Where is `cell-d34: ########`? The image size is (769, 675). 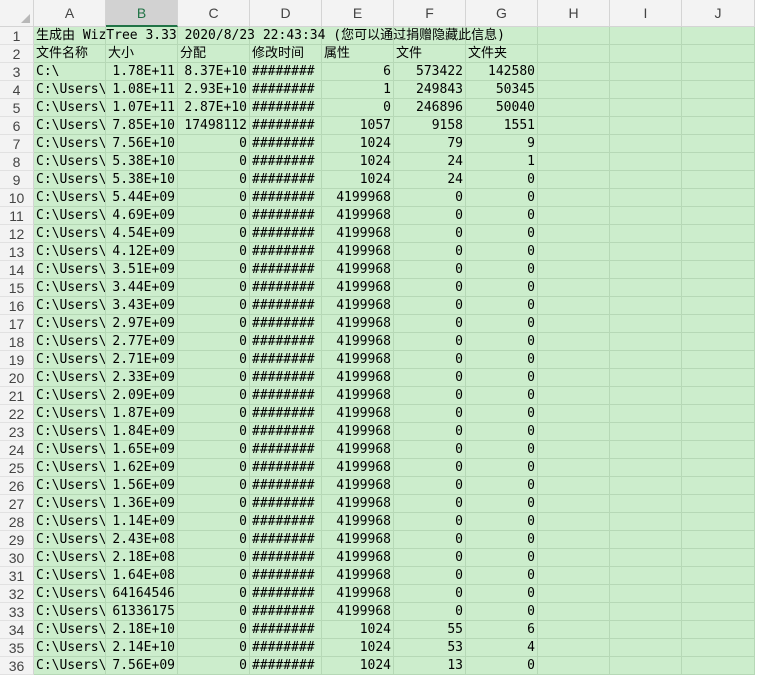 cell-d34: ######## is located at coordinates (286, 630).